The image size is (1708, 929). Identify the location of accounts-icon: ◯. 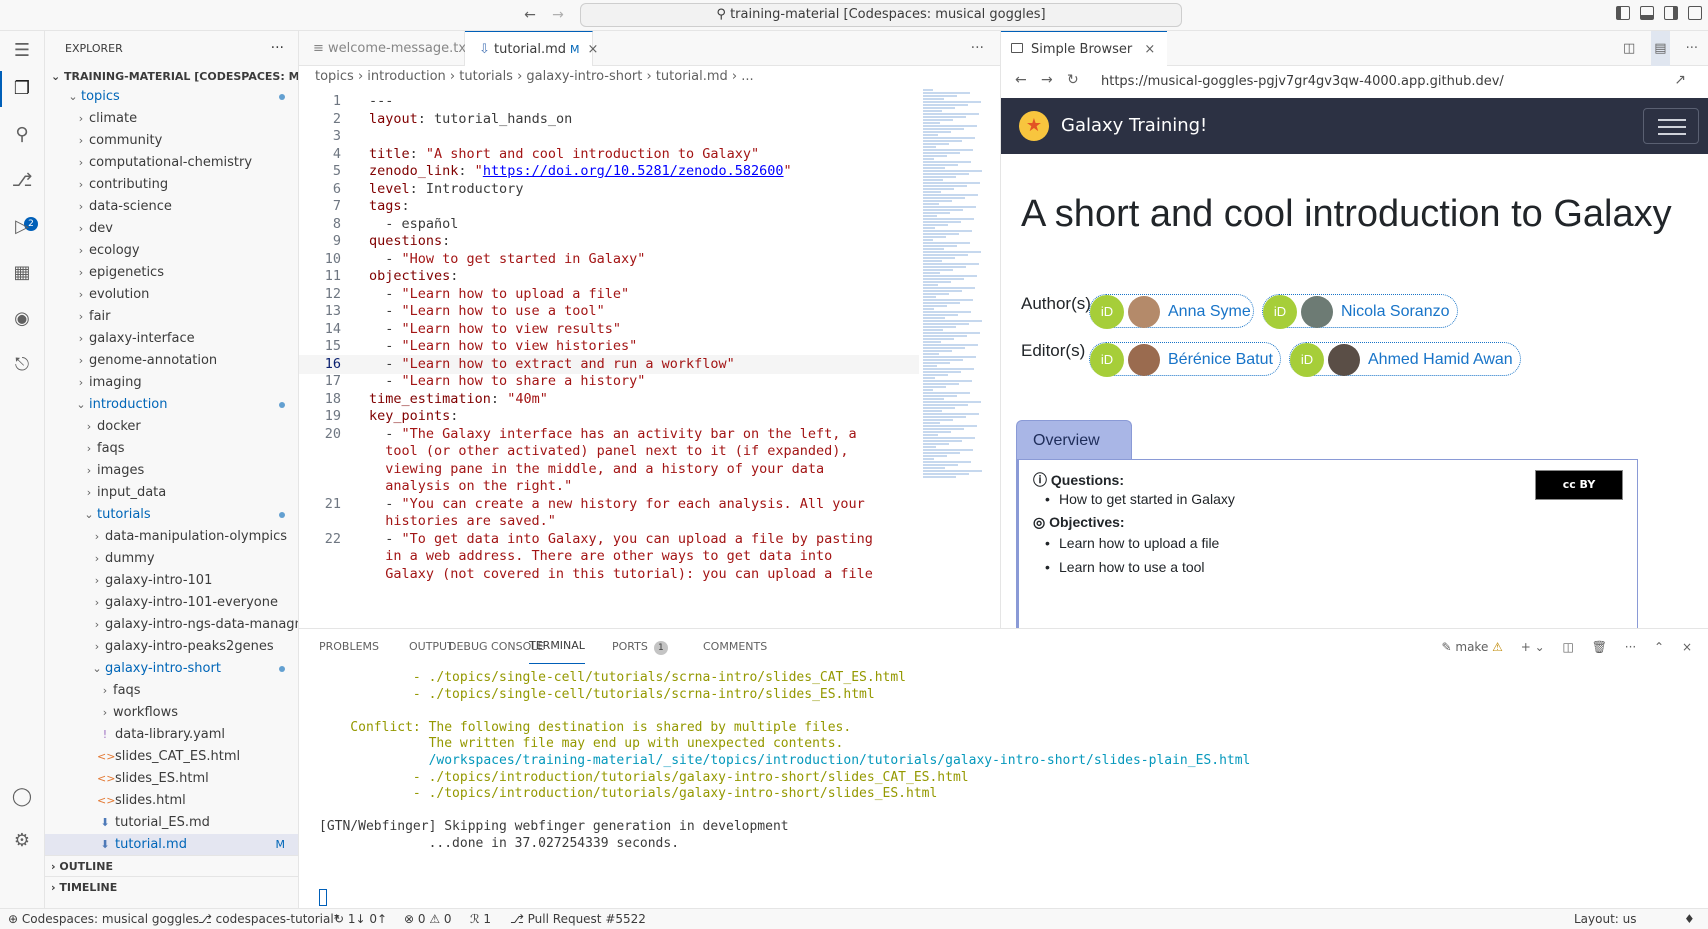
(22, 797).